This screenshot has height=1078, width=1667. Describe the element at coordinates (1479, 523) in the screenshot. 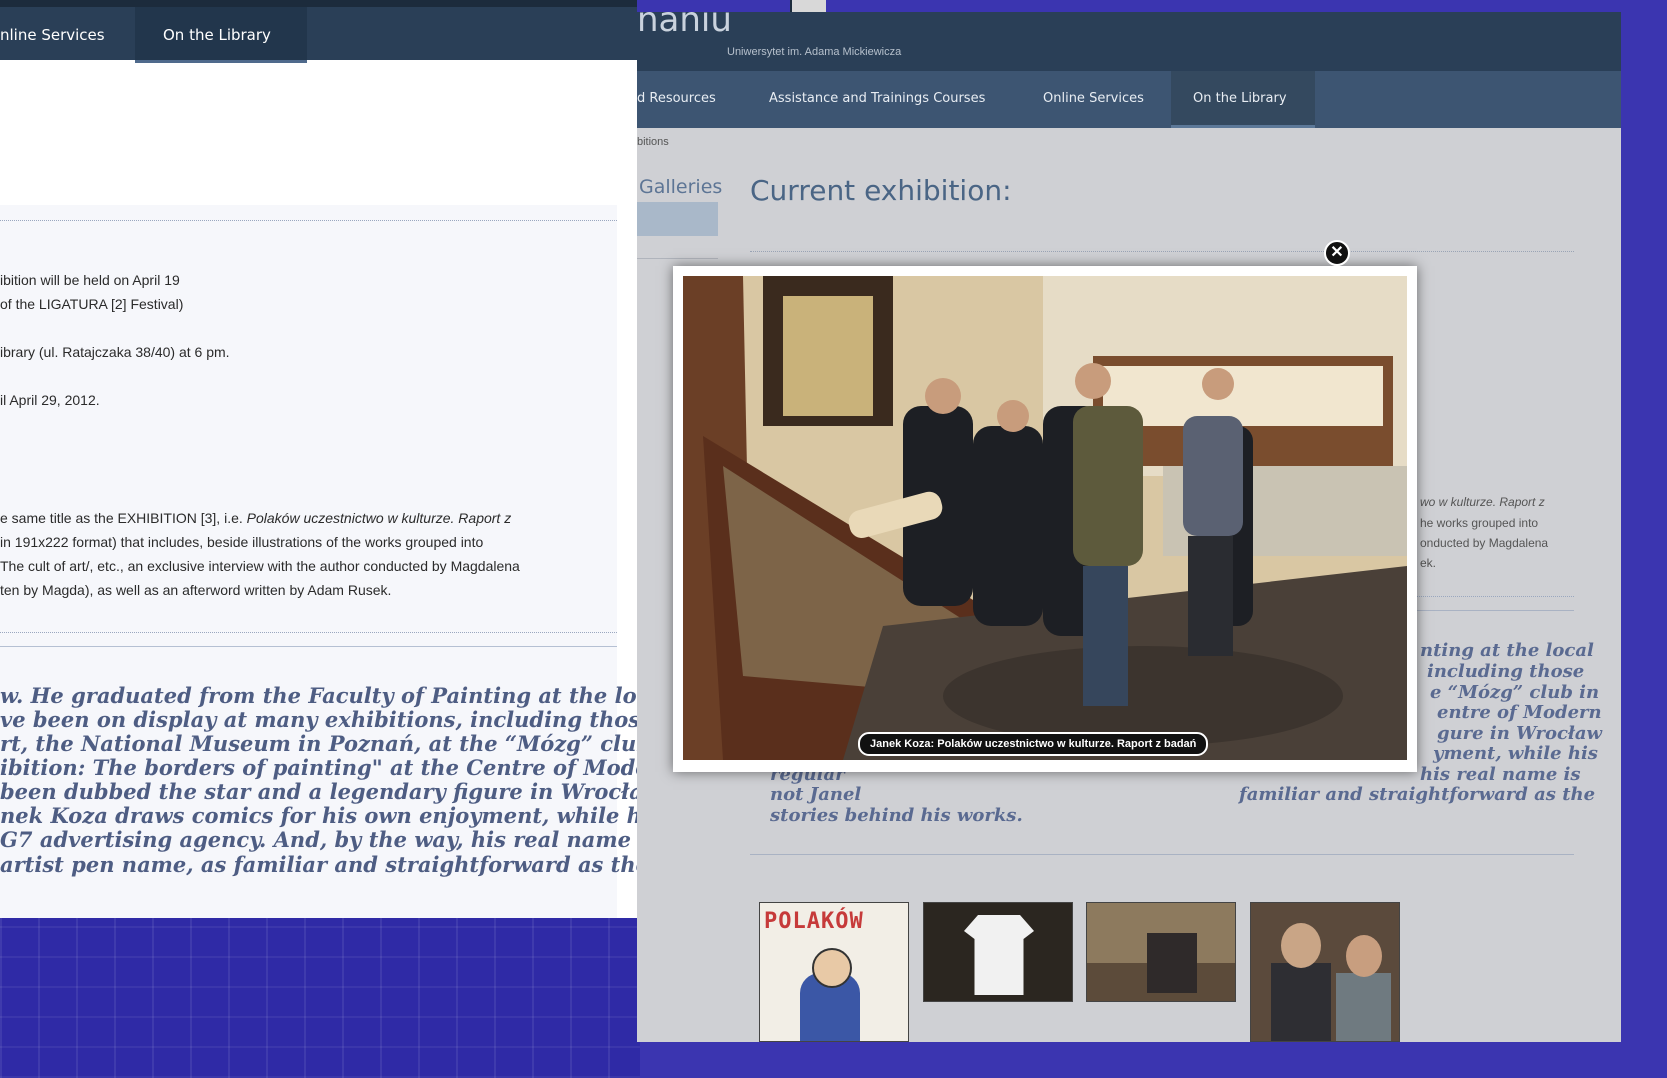

I see `side-text: he works grouped into` at that location.